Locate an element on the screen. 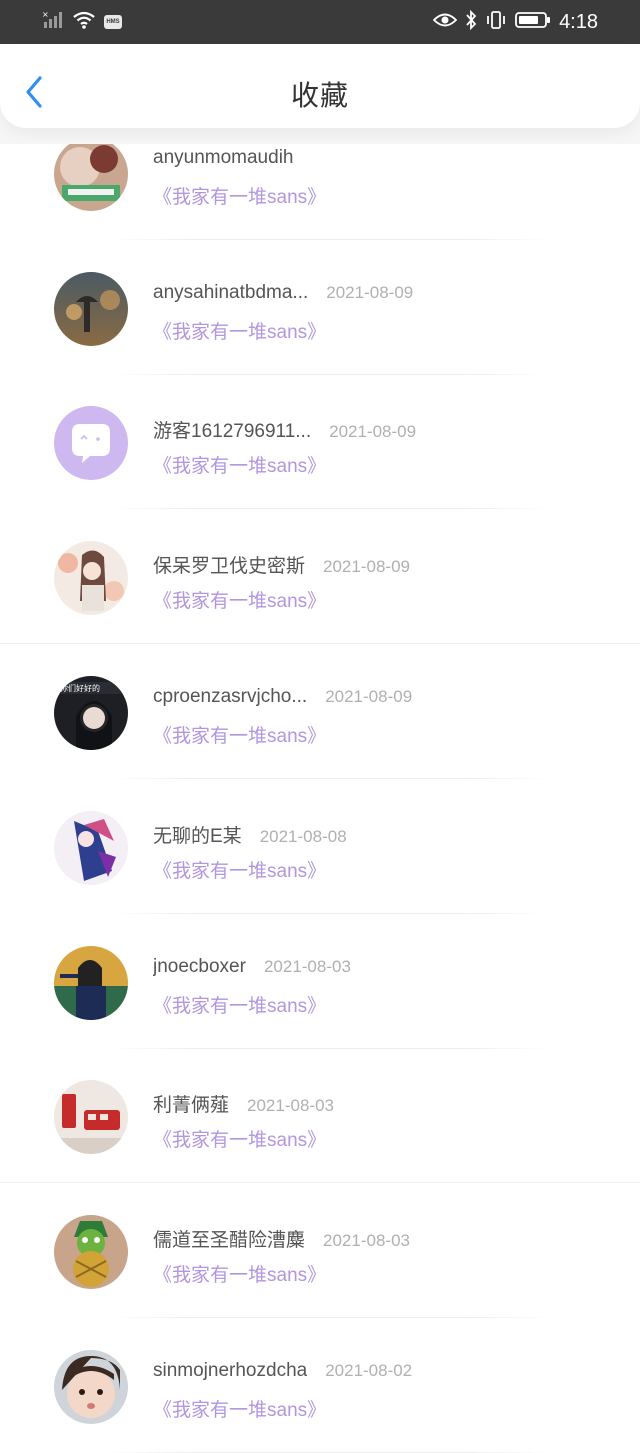 The width and height of the screenshot is (640, 1453). item-meta: anyunmomaudih is located at coordinates (232, 158).